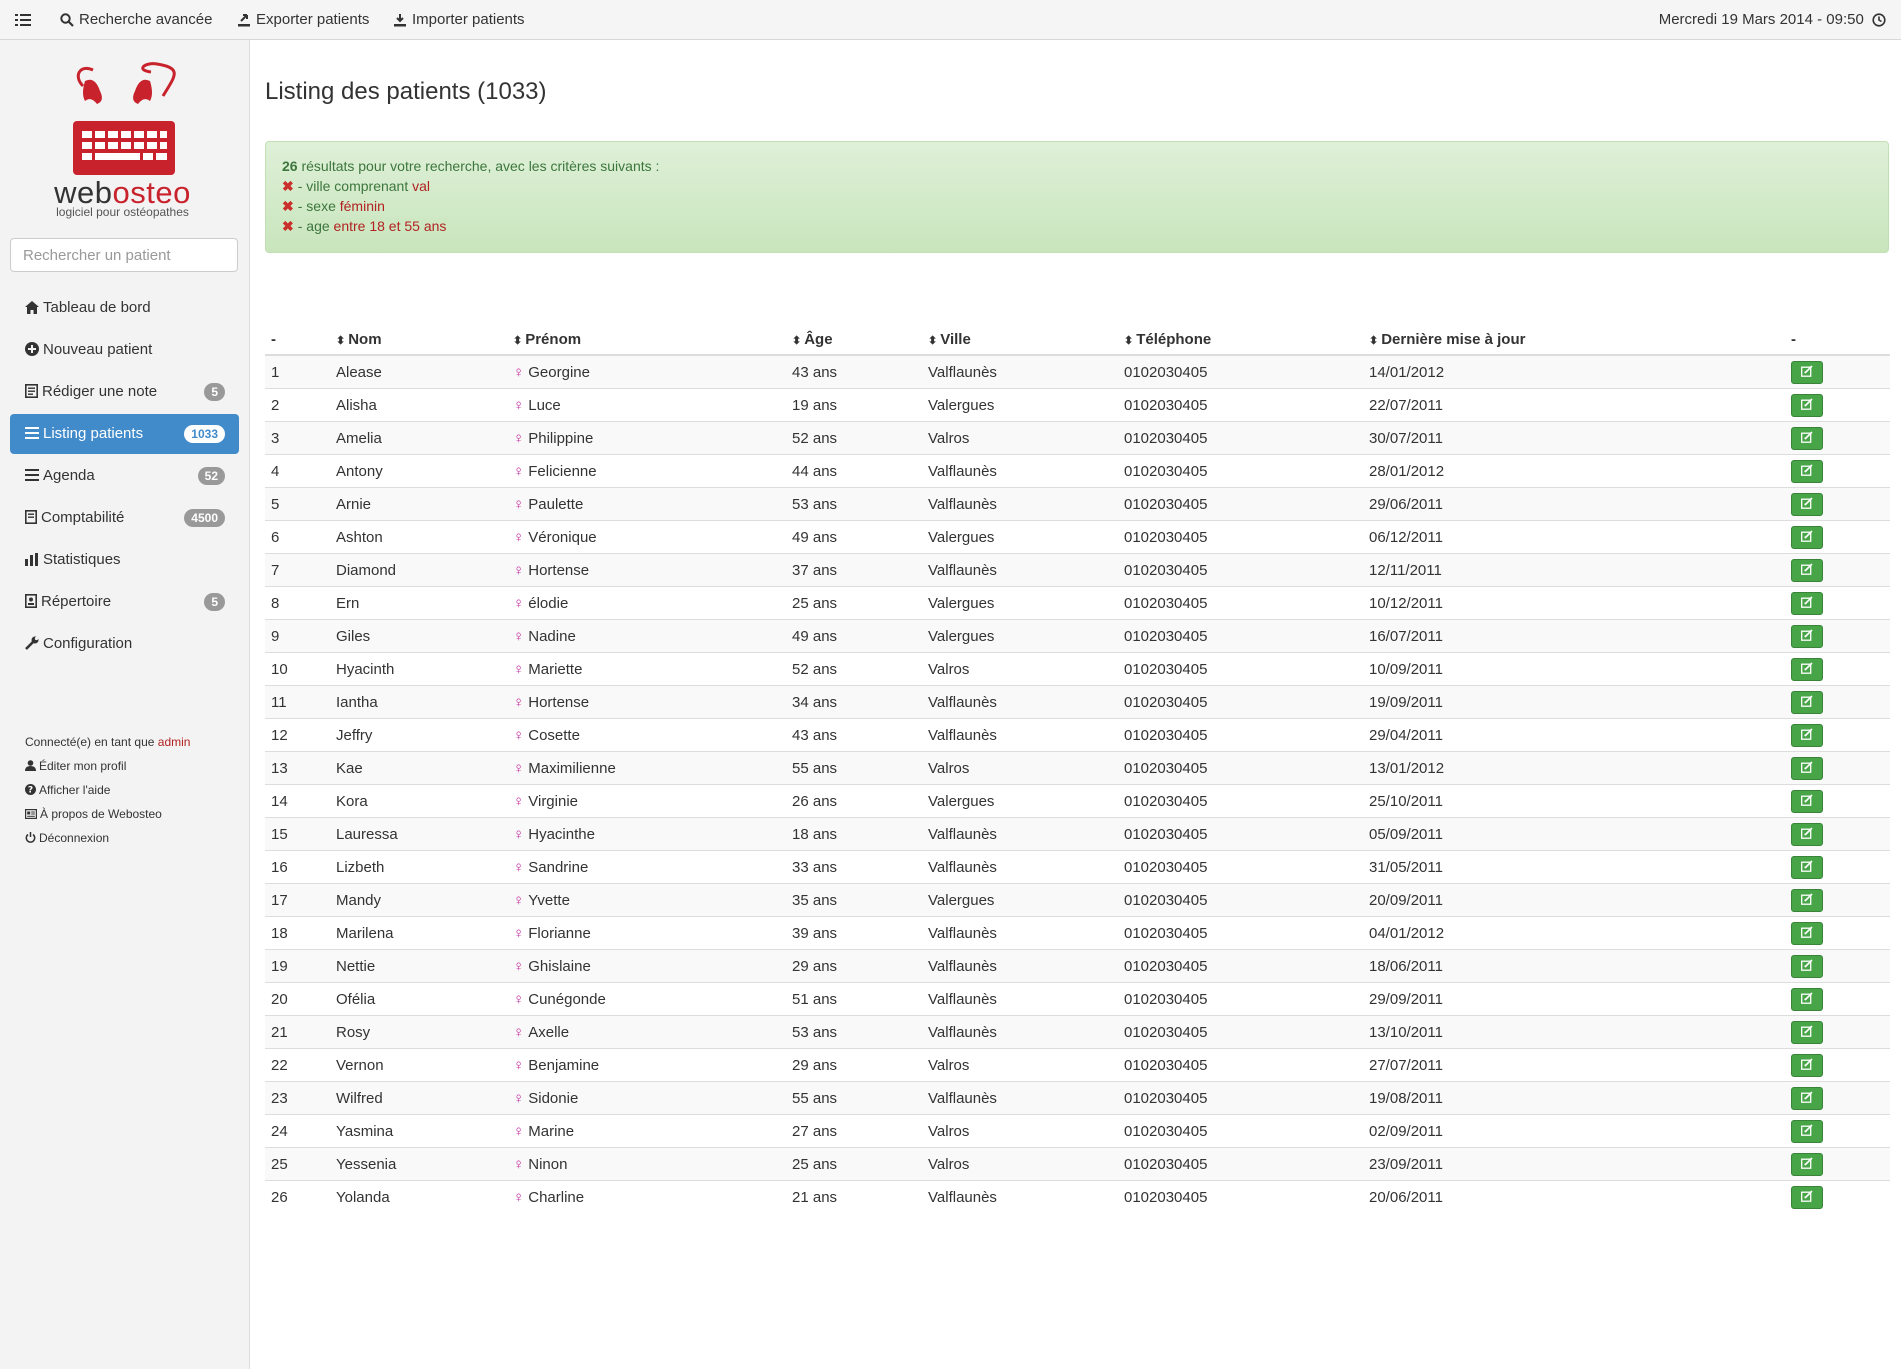 The image size is (1901, 1369). What do you see at coordinates (124, 350) in the screenshot?
I see `sidebar-item-new-patient: Nouveau patient` at bounding box center [124, 350].